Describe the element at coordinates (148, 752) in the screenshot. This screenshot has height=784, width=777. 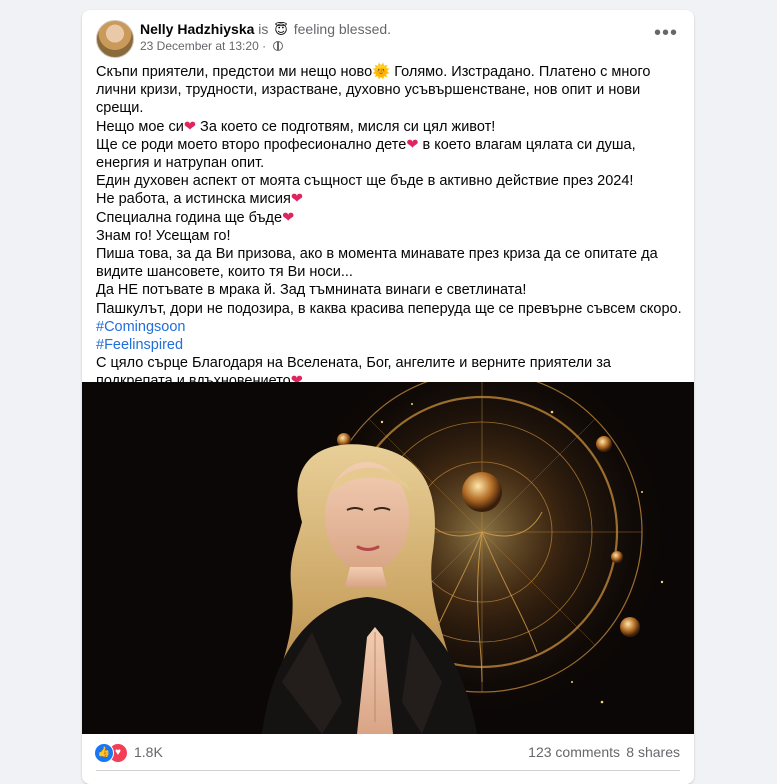
I see `reaction-count: 1.8K` at that location.